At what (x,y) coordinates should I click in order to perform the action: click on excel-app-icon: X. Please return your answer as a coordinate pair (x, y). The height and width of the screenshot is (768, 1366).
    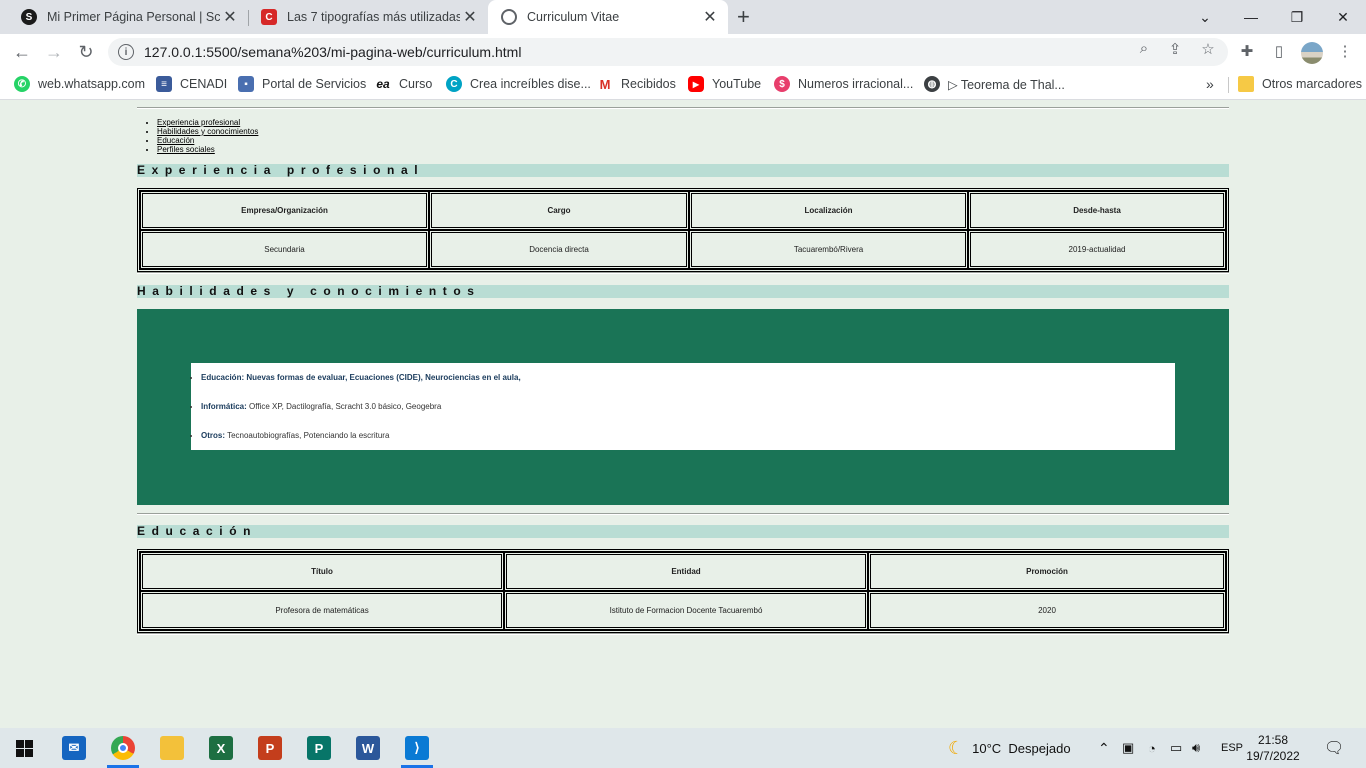
    Looking at the image, I should click on (221, 748).